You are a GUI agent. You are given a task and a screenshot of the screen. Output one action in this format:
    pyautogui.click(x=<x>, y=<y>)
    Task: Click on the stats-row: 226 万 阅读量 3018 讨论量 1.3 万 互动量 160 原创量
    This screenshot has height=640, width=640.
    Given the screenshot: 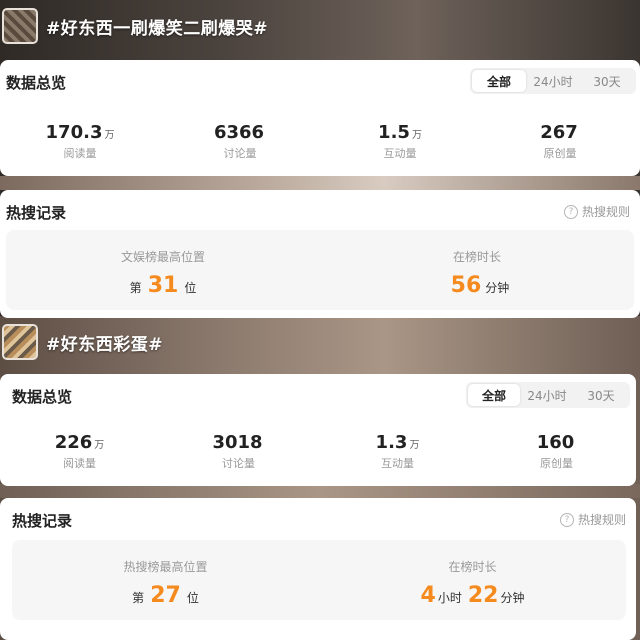 What is the action you would take?
    pyautogui.click(x=318, y=451)
    